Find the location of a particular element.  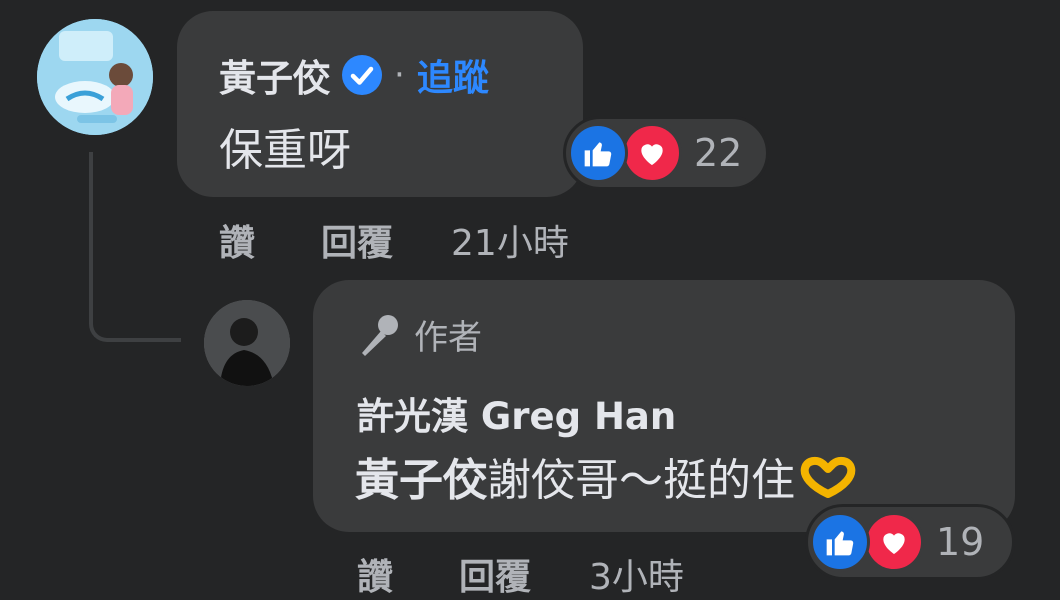

follow-link: 追蹤 is located at coordinates (453, 75).